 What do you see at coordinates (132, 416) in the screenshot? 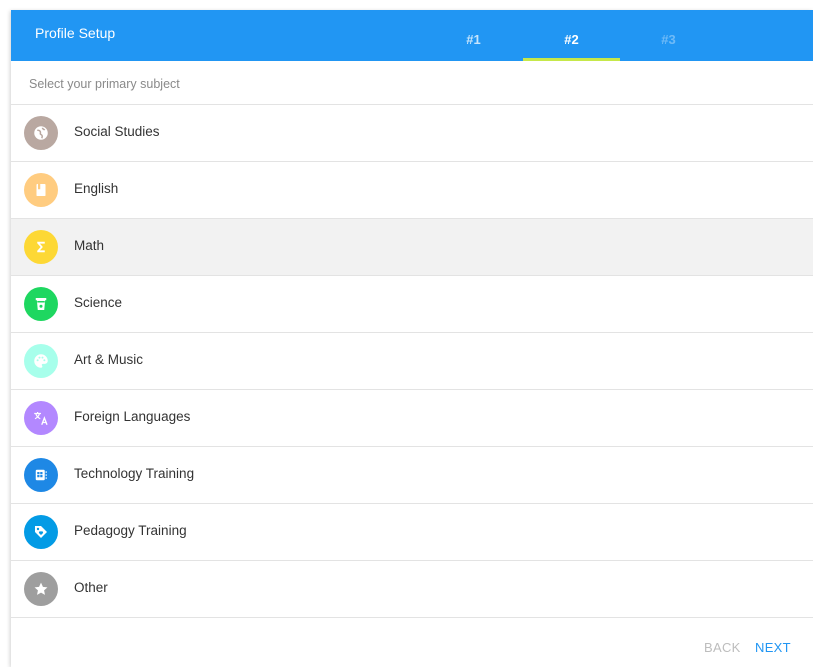
I see `subject-label: Foreign Languages` at bounding box center [132, 416].